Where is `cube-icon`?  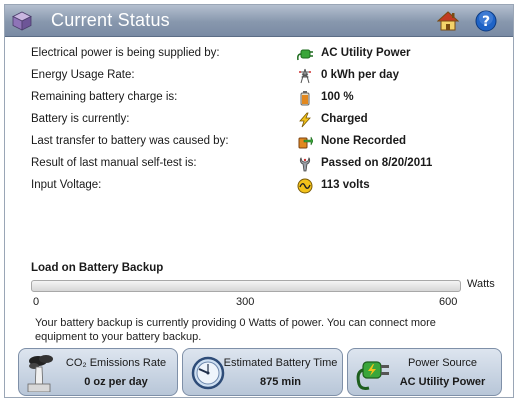 cube-icon is located at coordinates (22, 21).